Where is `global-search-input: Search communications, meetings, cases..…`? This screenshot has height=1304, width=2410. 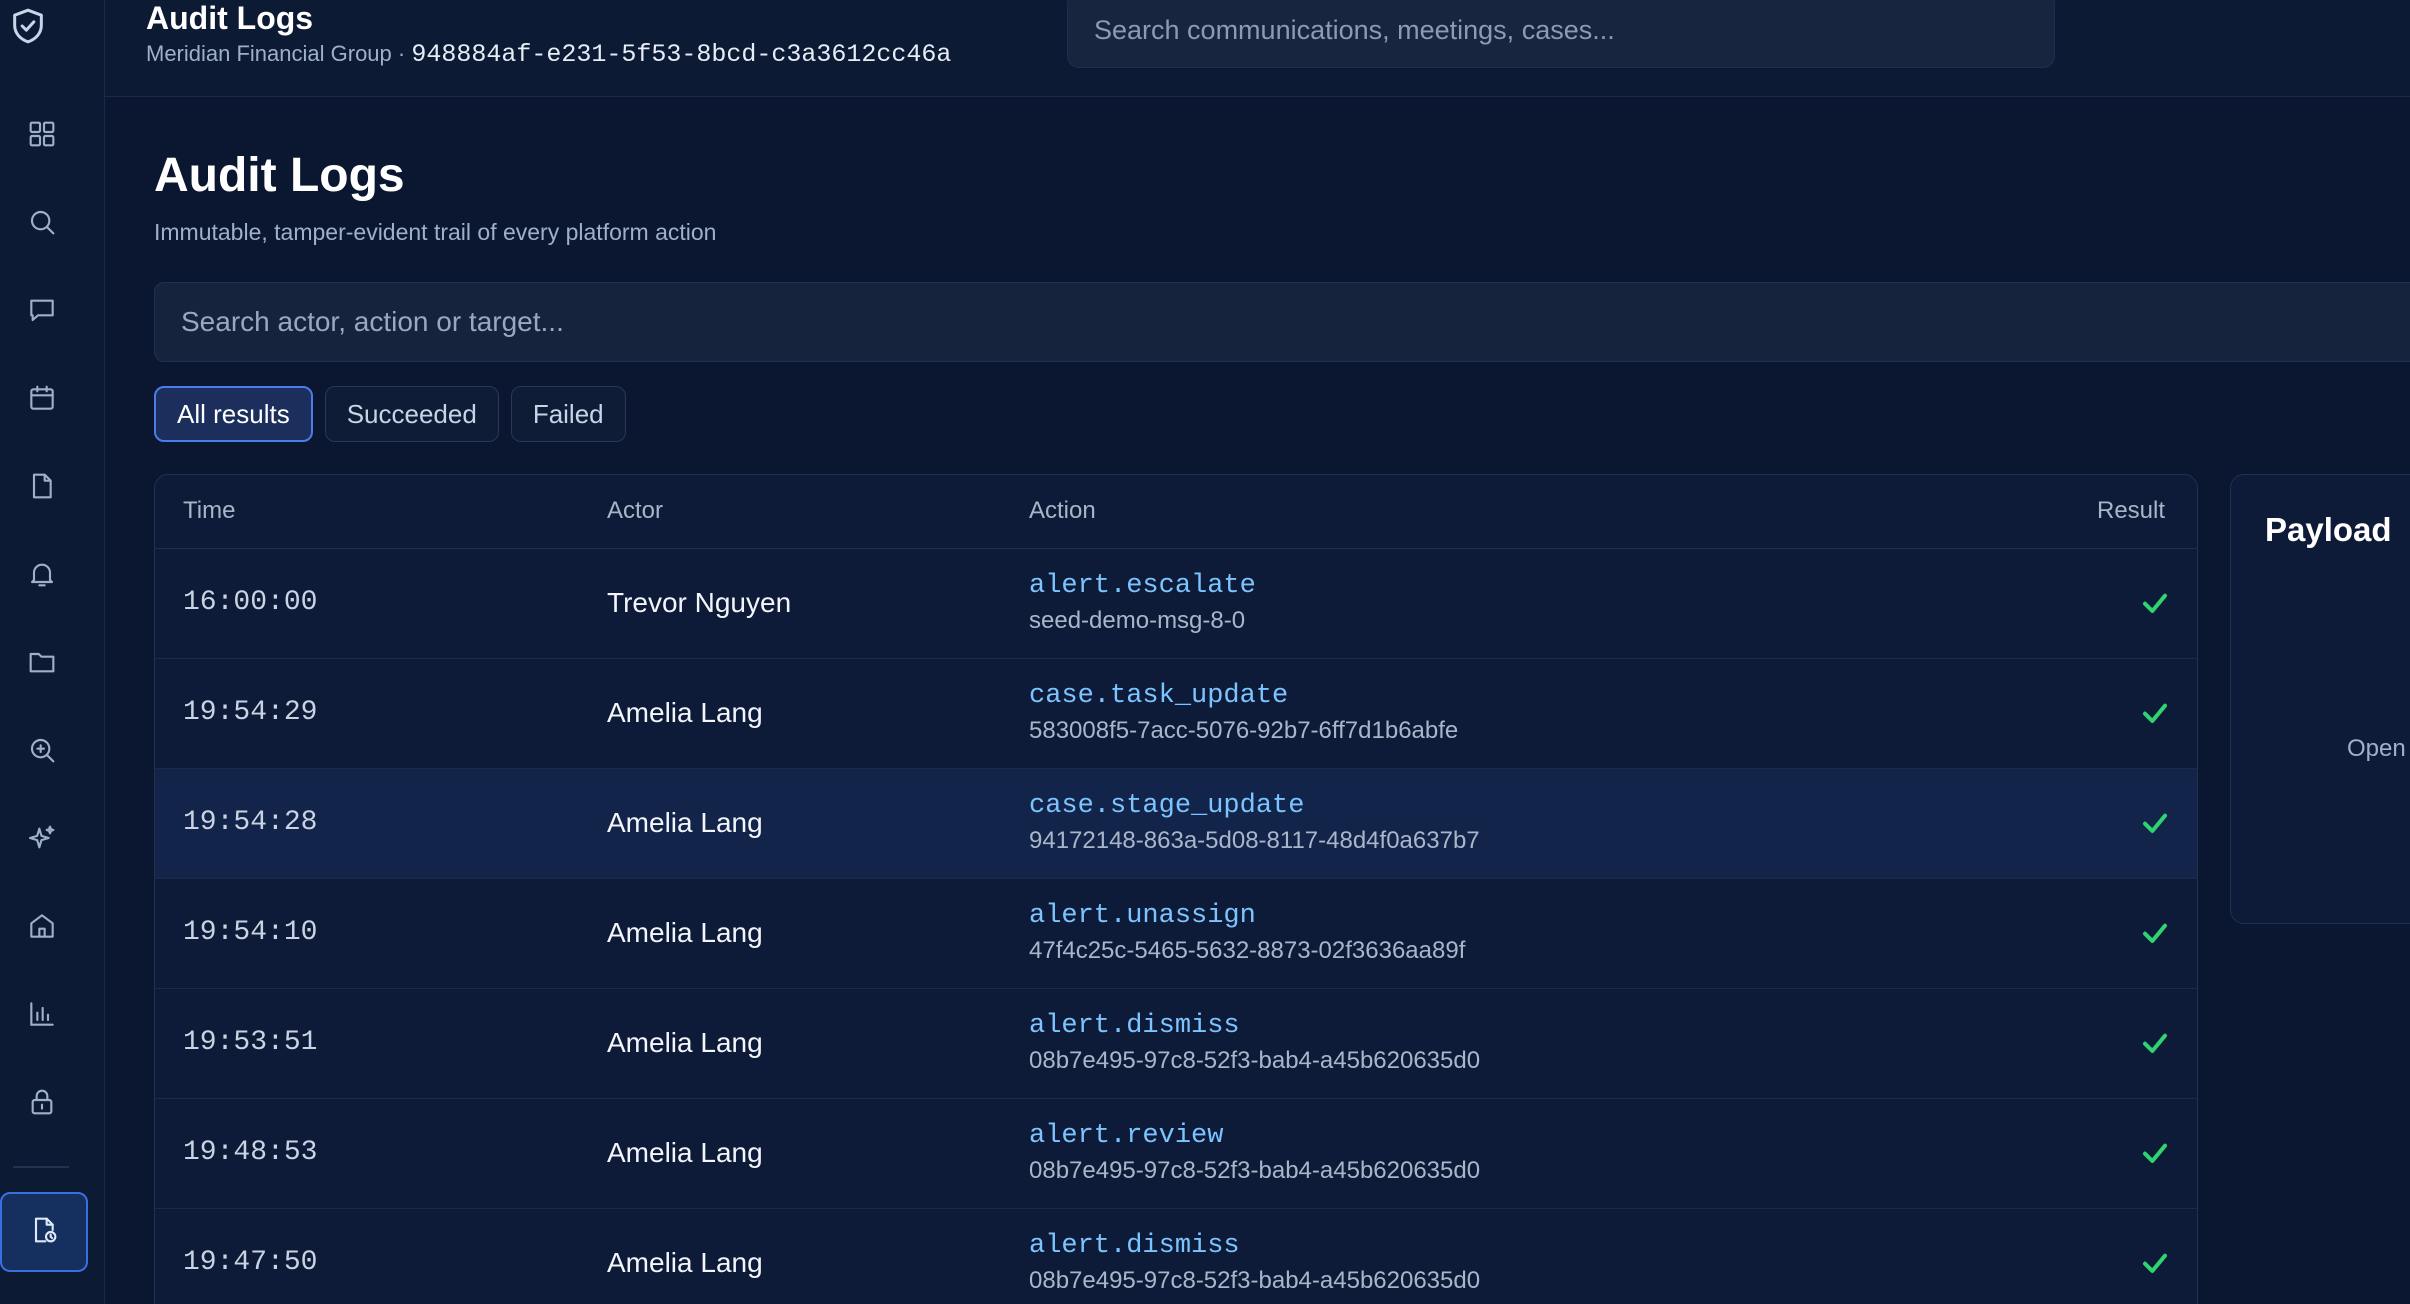 global-search-input: Search communications, meetings, cases..… is located at coordinates (1561, 34).